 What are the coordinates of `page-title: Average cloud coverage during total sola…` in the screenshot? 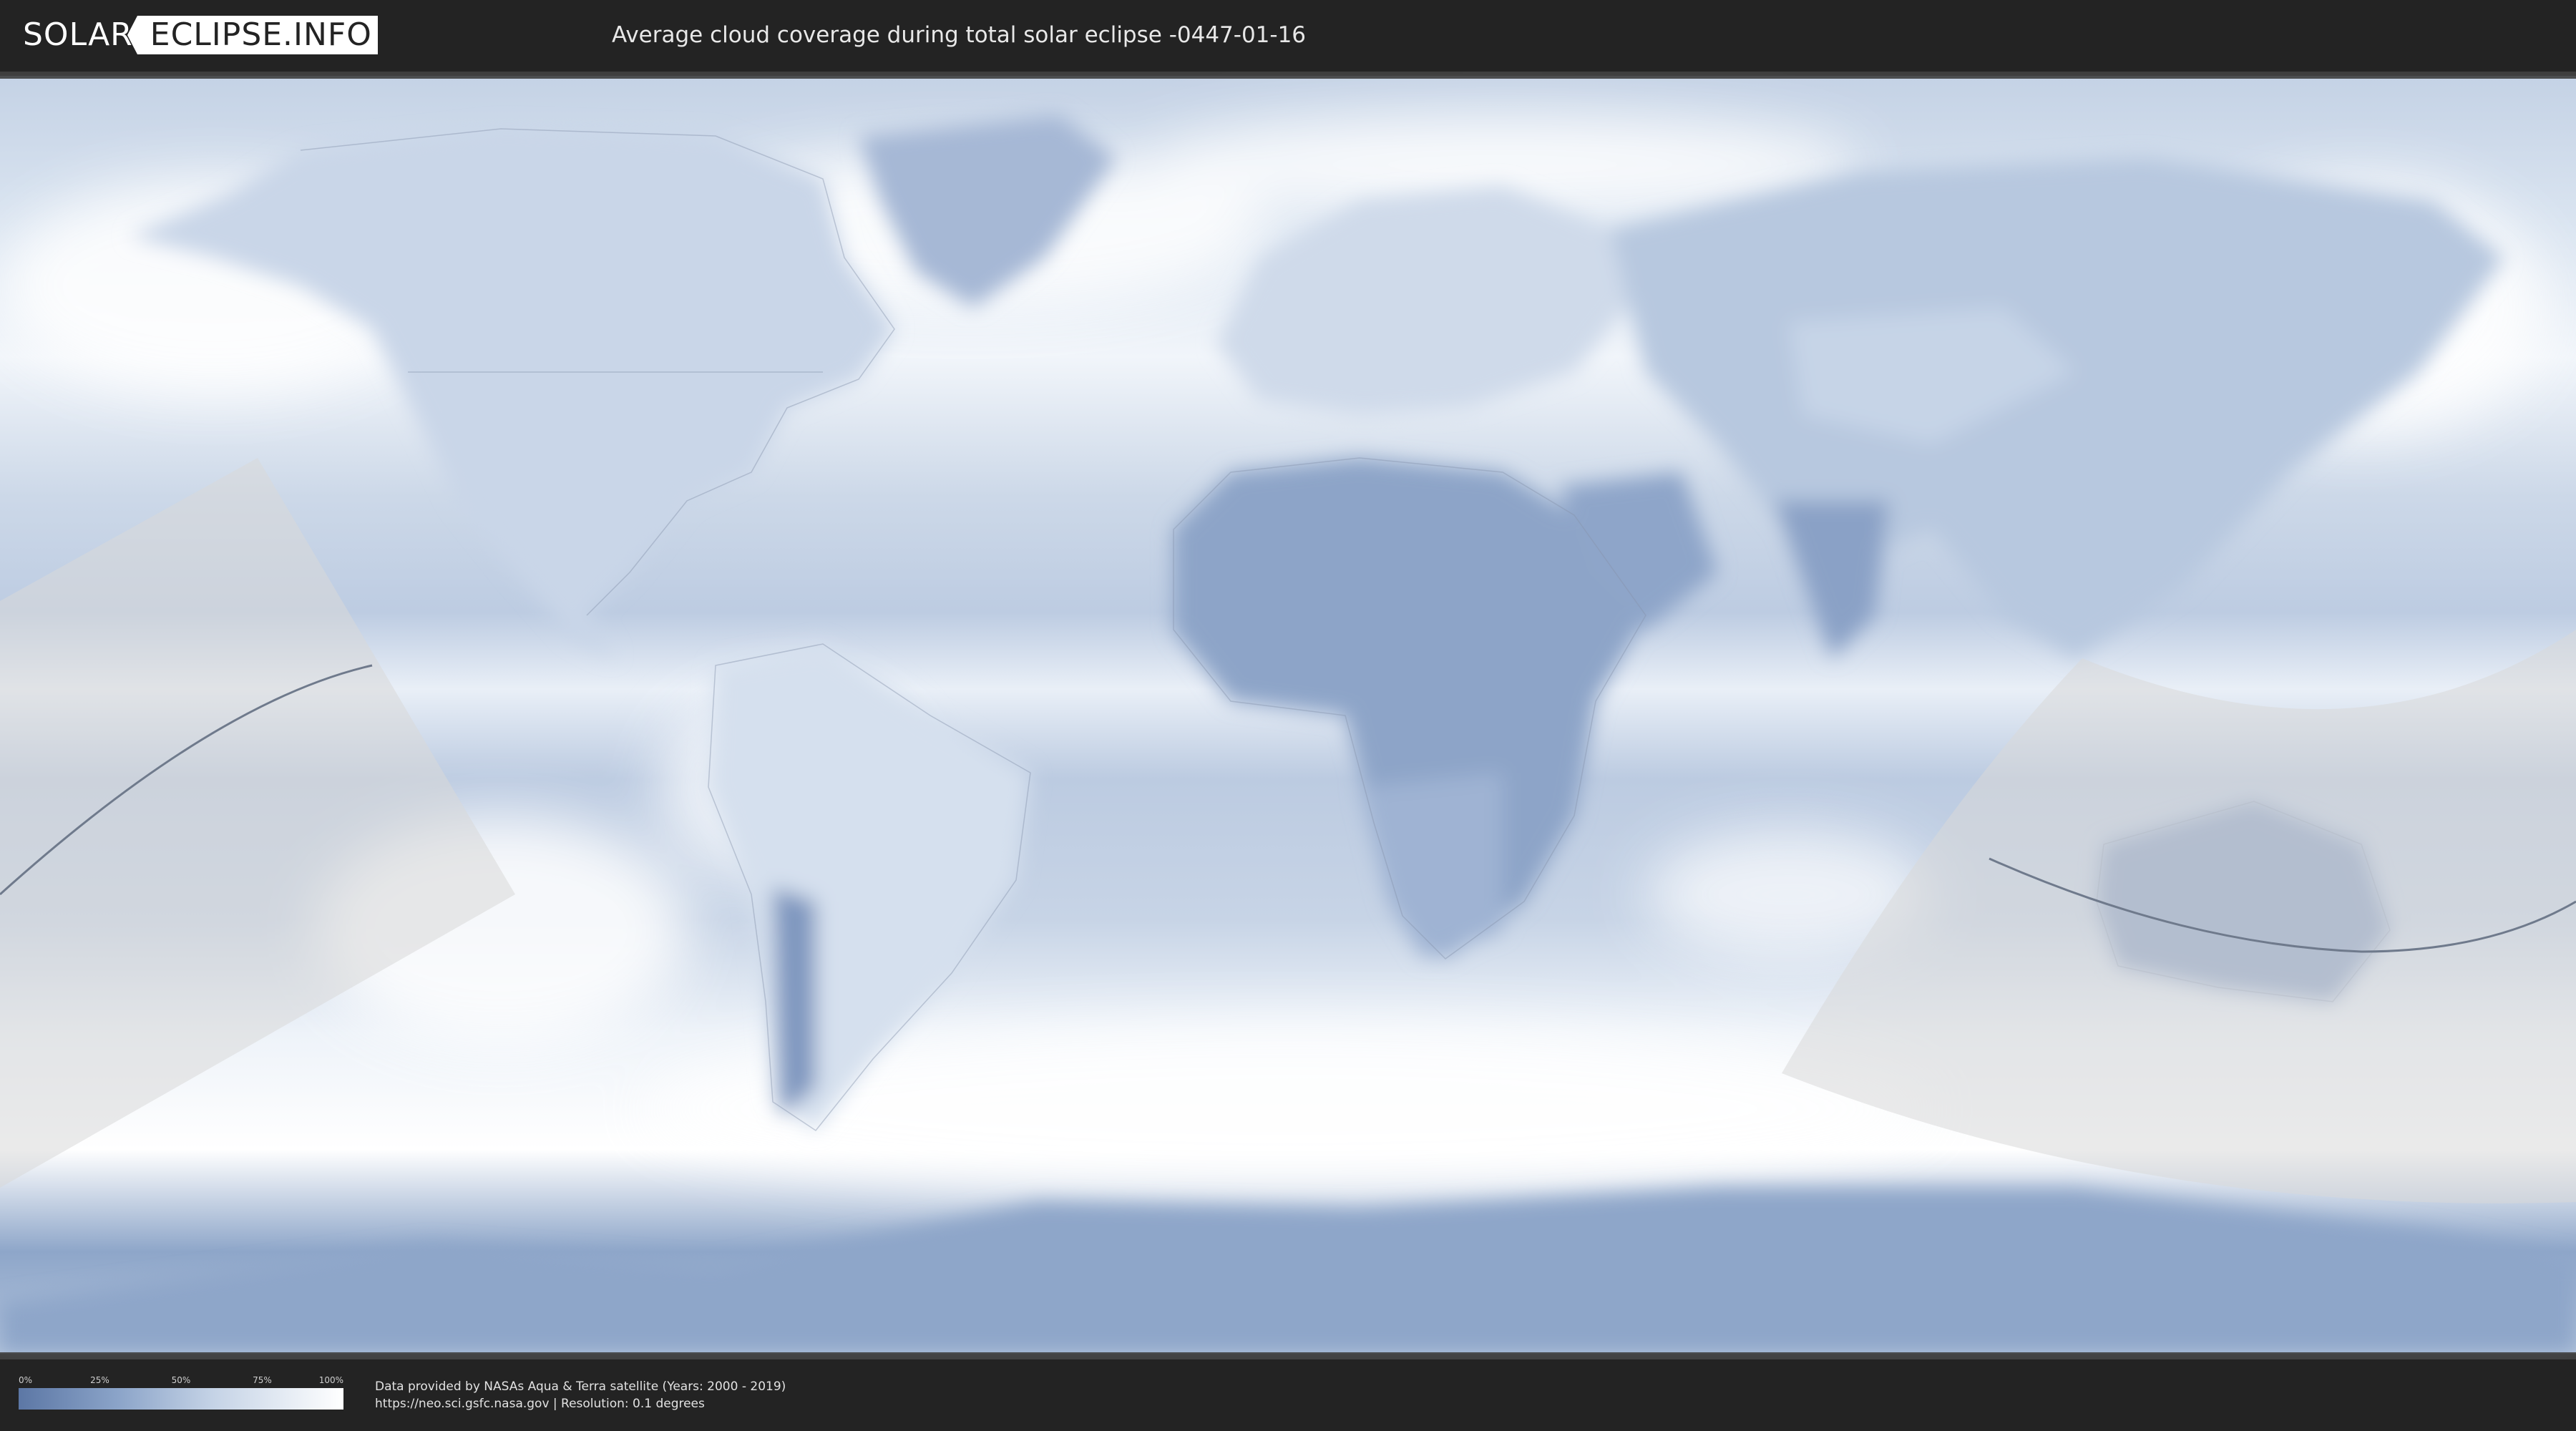 It's located at (959, 35).